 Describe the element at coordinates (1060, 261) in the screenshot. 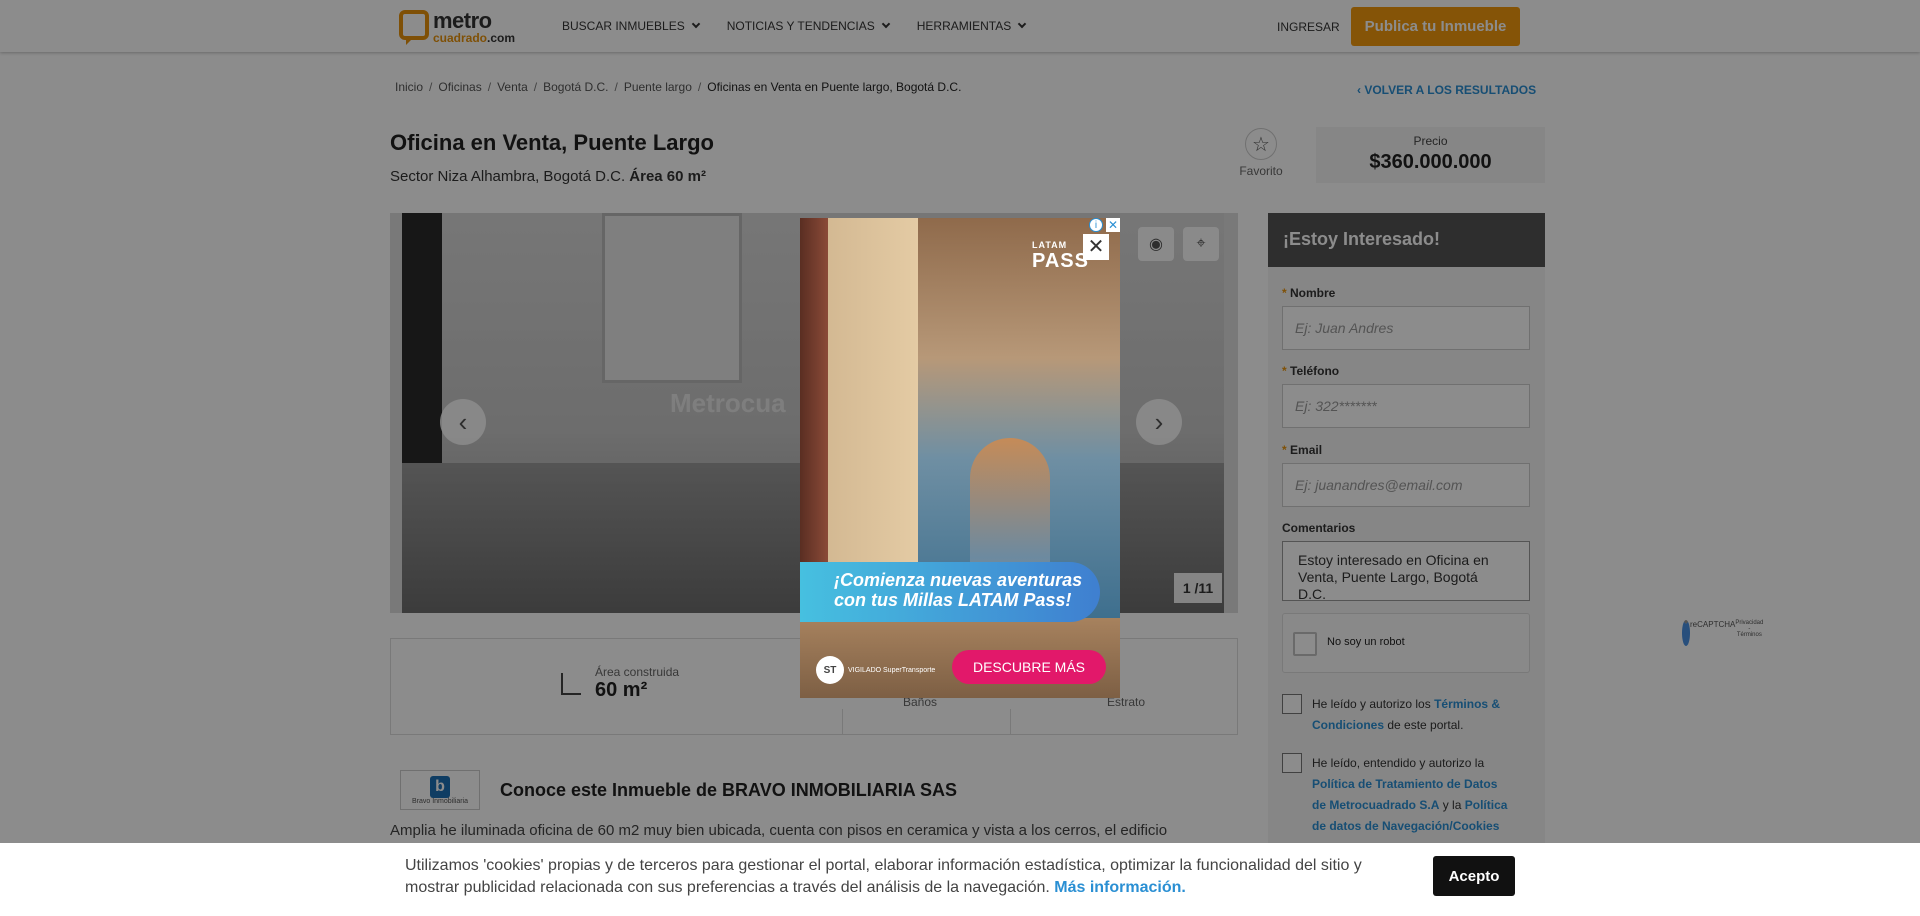

I see `ad-brand-name: PASS` at that location.